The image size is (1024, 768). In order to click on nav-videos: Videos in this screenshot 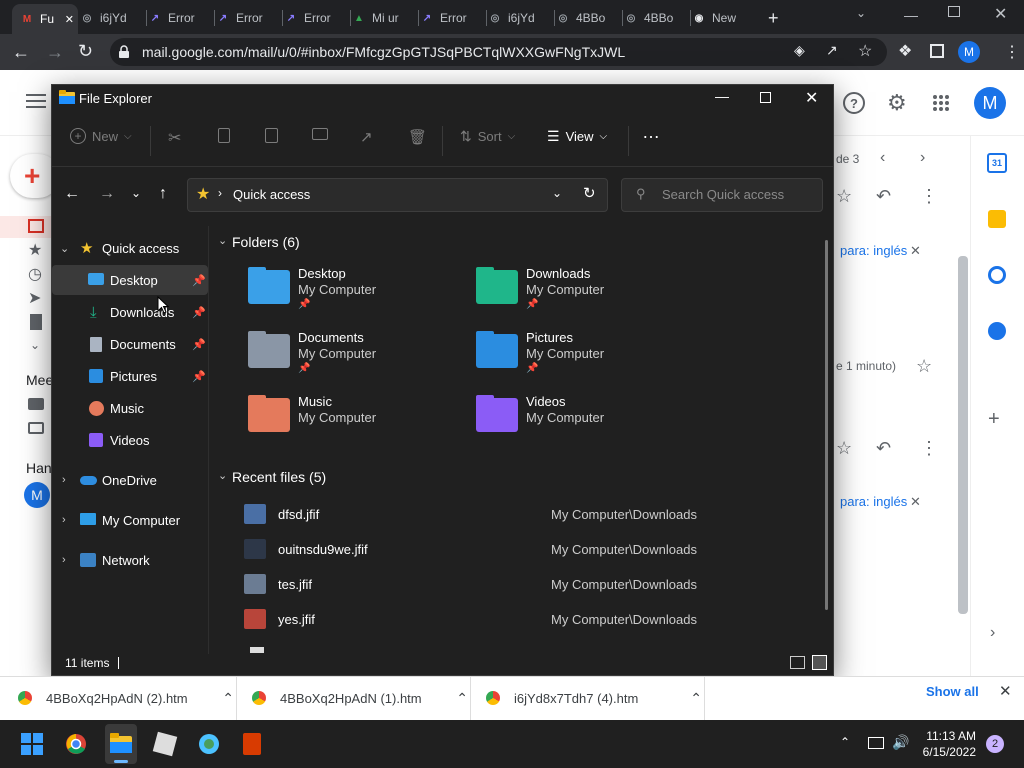, I will do `click(130, 440)`.